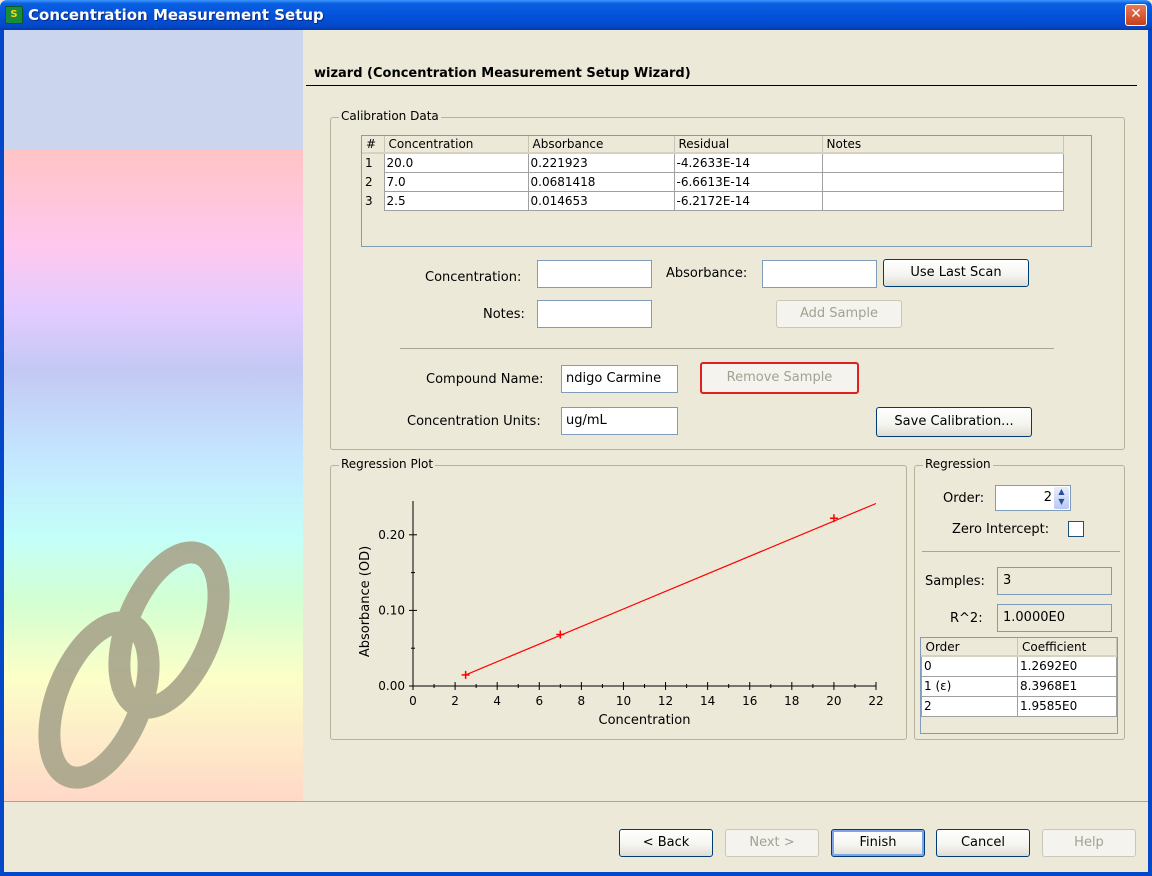 This screenshot has width=1152, height=876. What do you see at coordinates (983, 843) in the screenshot?
I see `cancel-button: Cancel` at bounding box center [983, 843].